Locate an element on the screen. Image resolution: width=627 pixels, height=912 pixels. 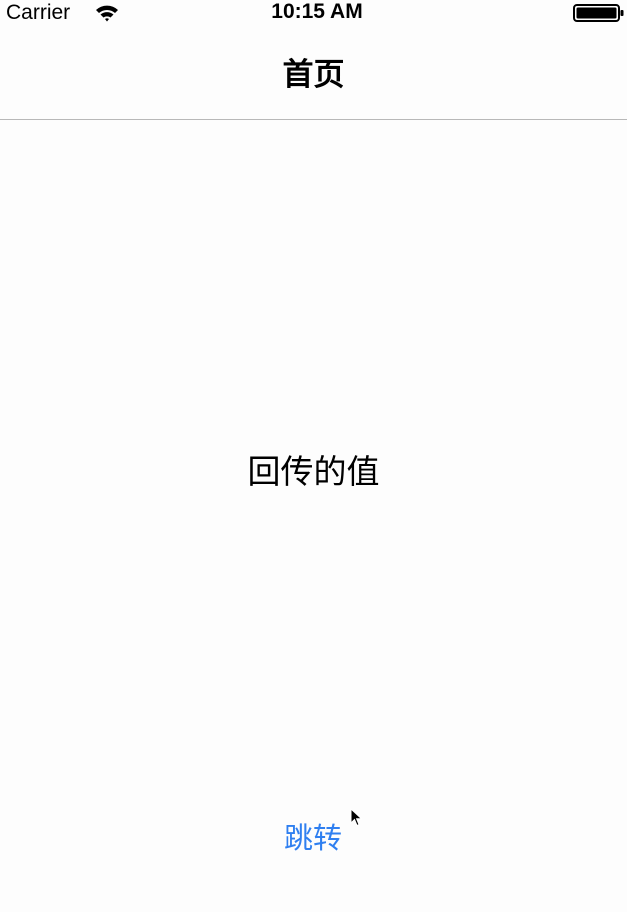
page-title: 首页 is located at coordinates (313, 75).